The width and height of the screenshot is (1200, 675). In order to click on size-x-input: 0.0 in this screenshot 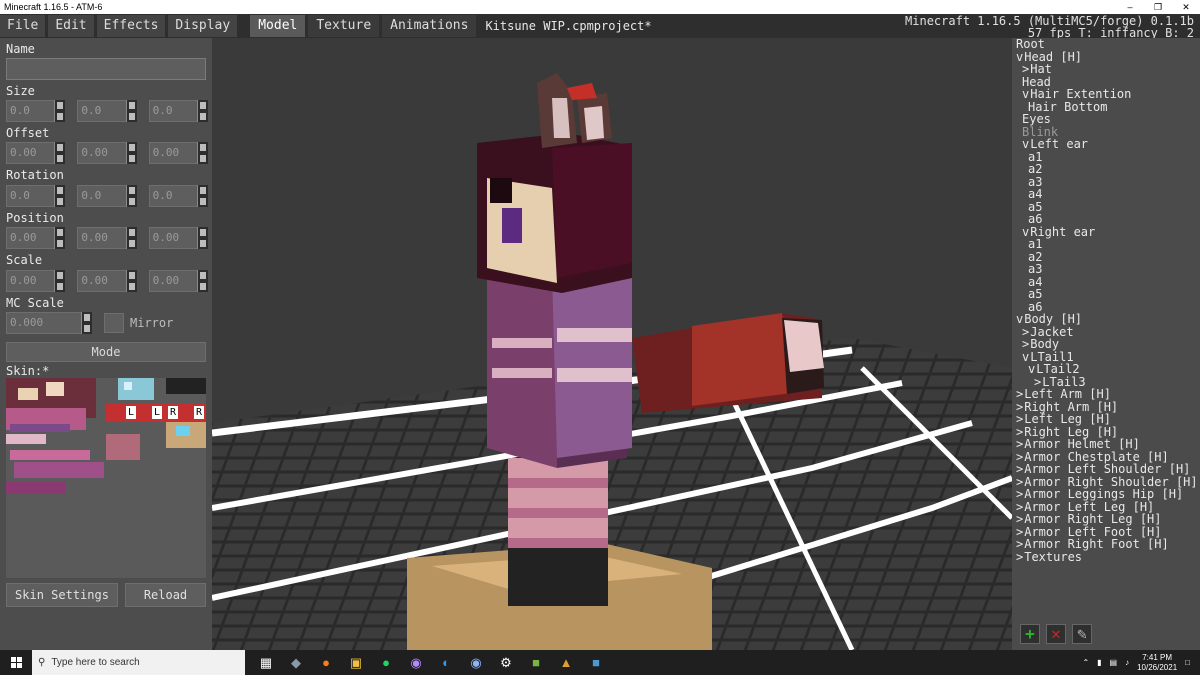, I will do `click(36, 111)`.